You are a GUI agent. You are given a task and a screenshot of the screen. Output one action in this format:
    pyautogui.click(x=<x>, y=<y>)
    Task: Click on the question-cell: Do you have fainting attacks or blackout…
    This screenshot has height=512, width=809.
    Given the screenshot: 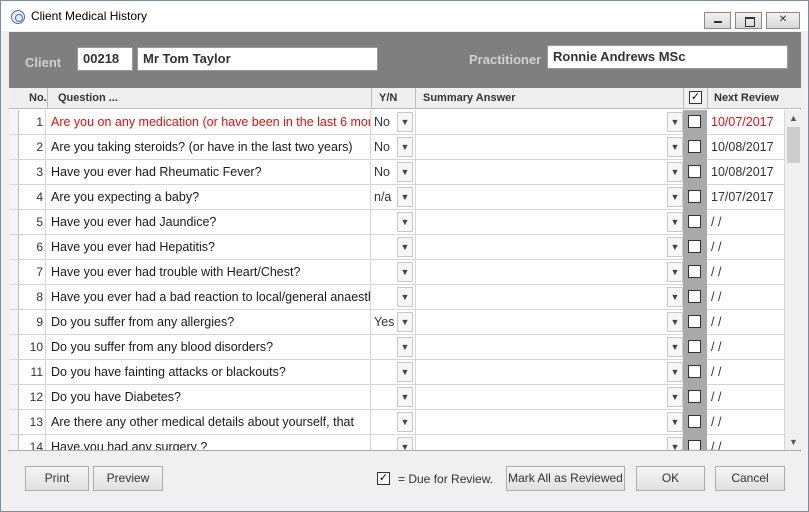 What is the action you would take?
    pyautogui.click(x=209, y=372)
    